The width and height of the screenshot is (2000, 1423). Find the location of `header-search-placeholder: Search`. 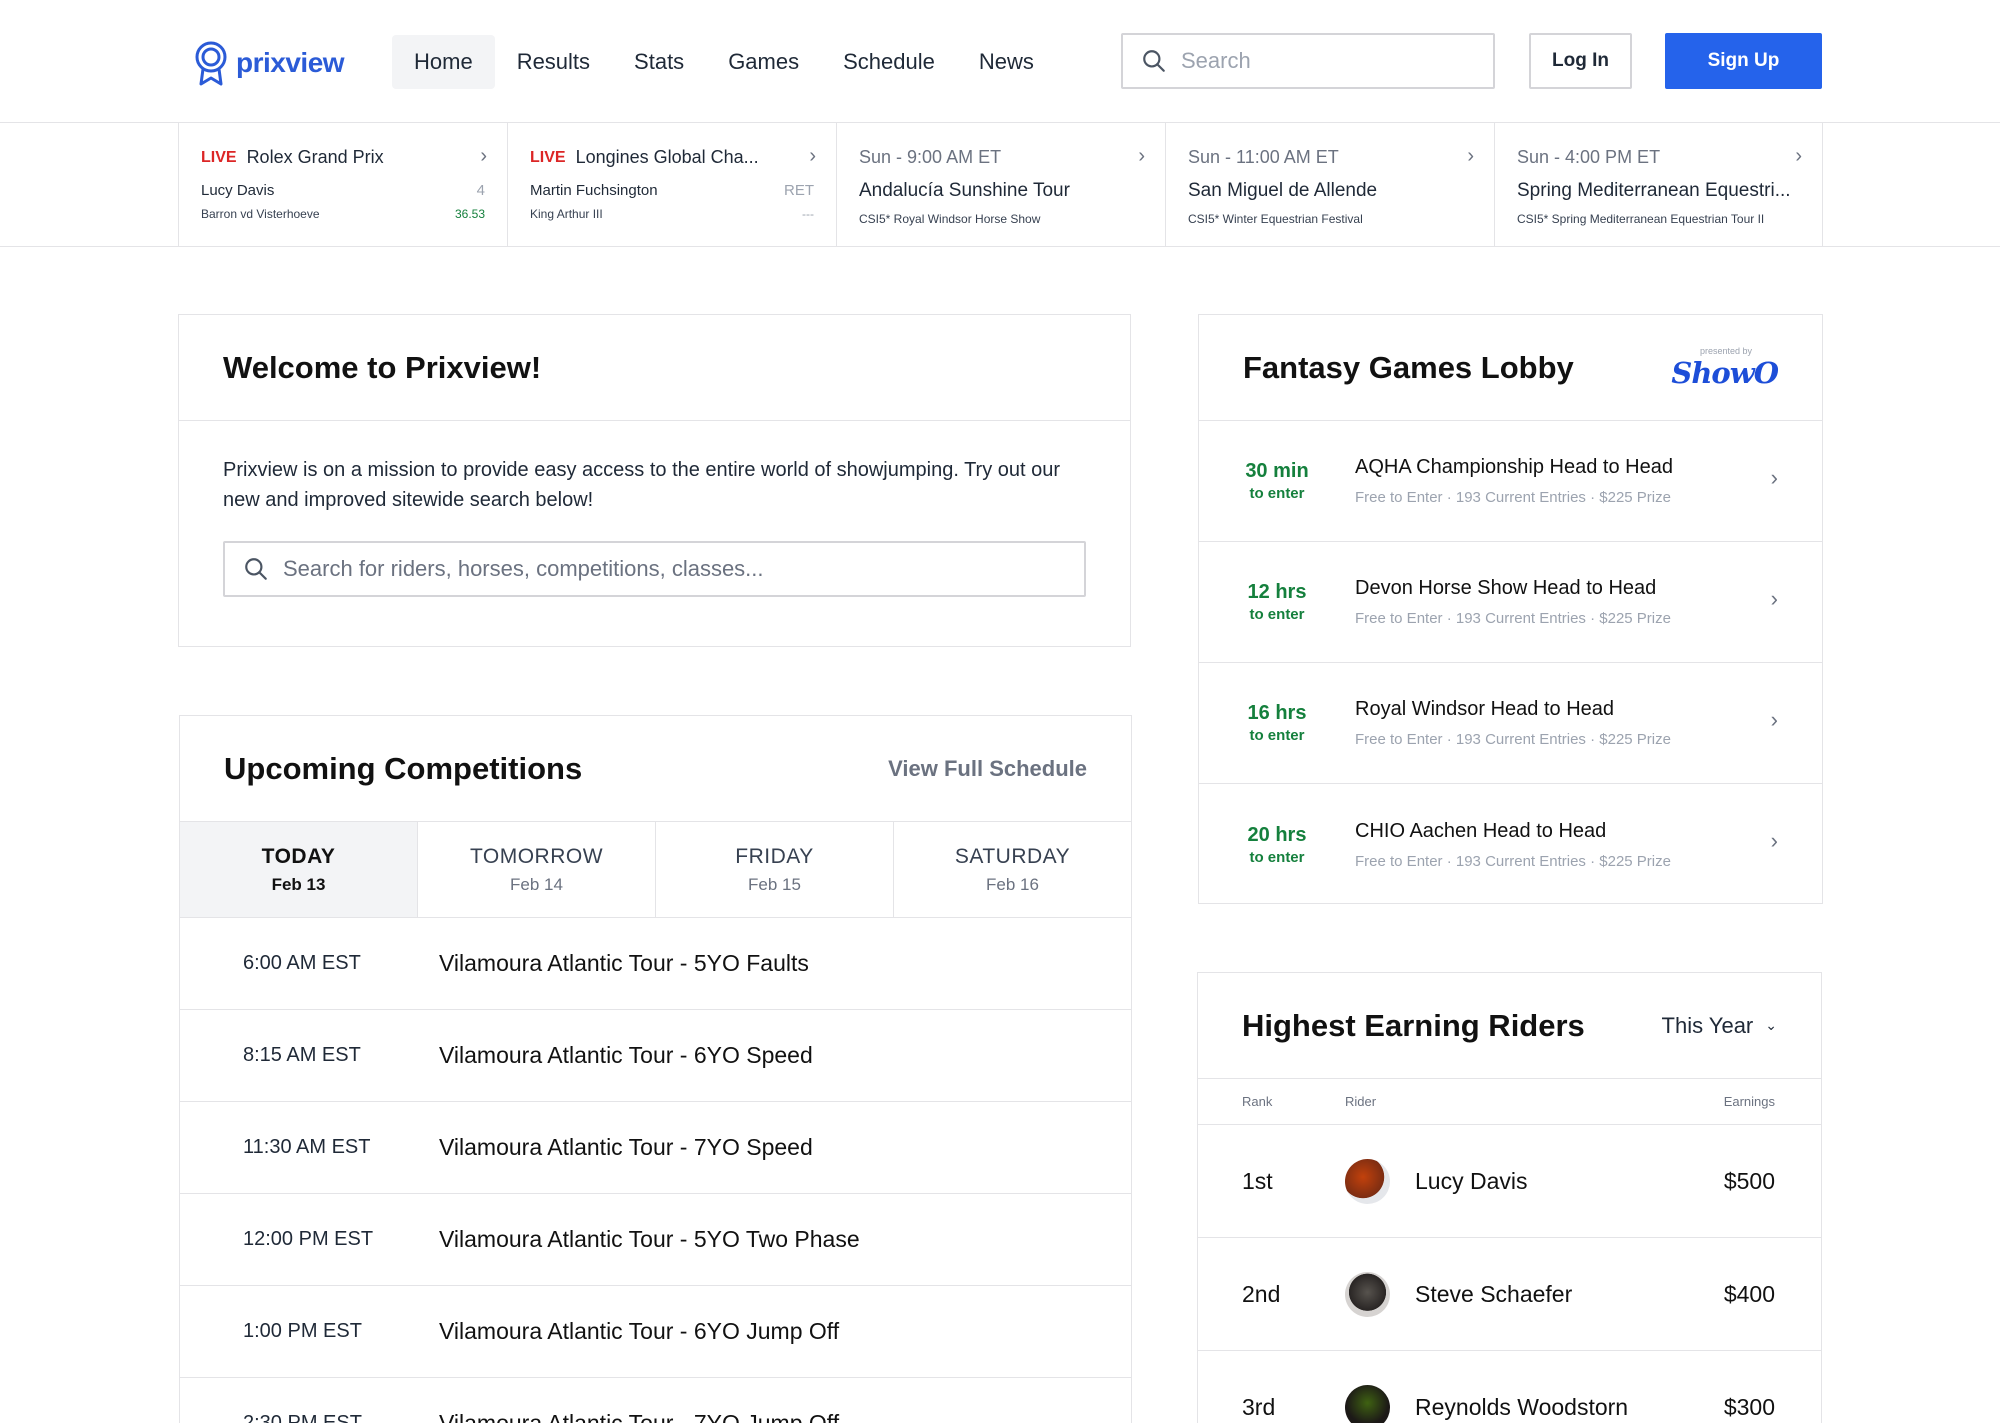

header-search-placeholder: Search is located at coordinates (1216, 60).